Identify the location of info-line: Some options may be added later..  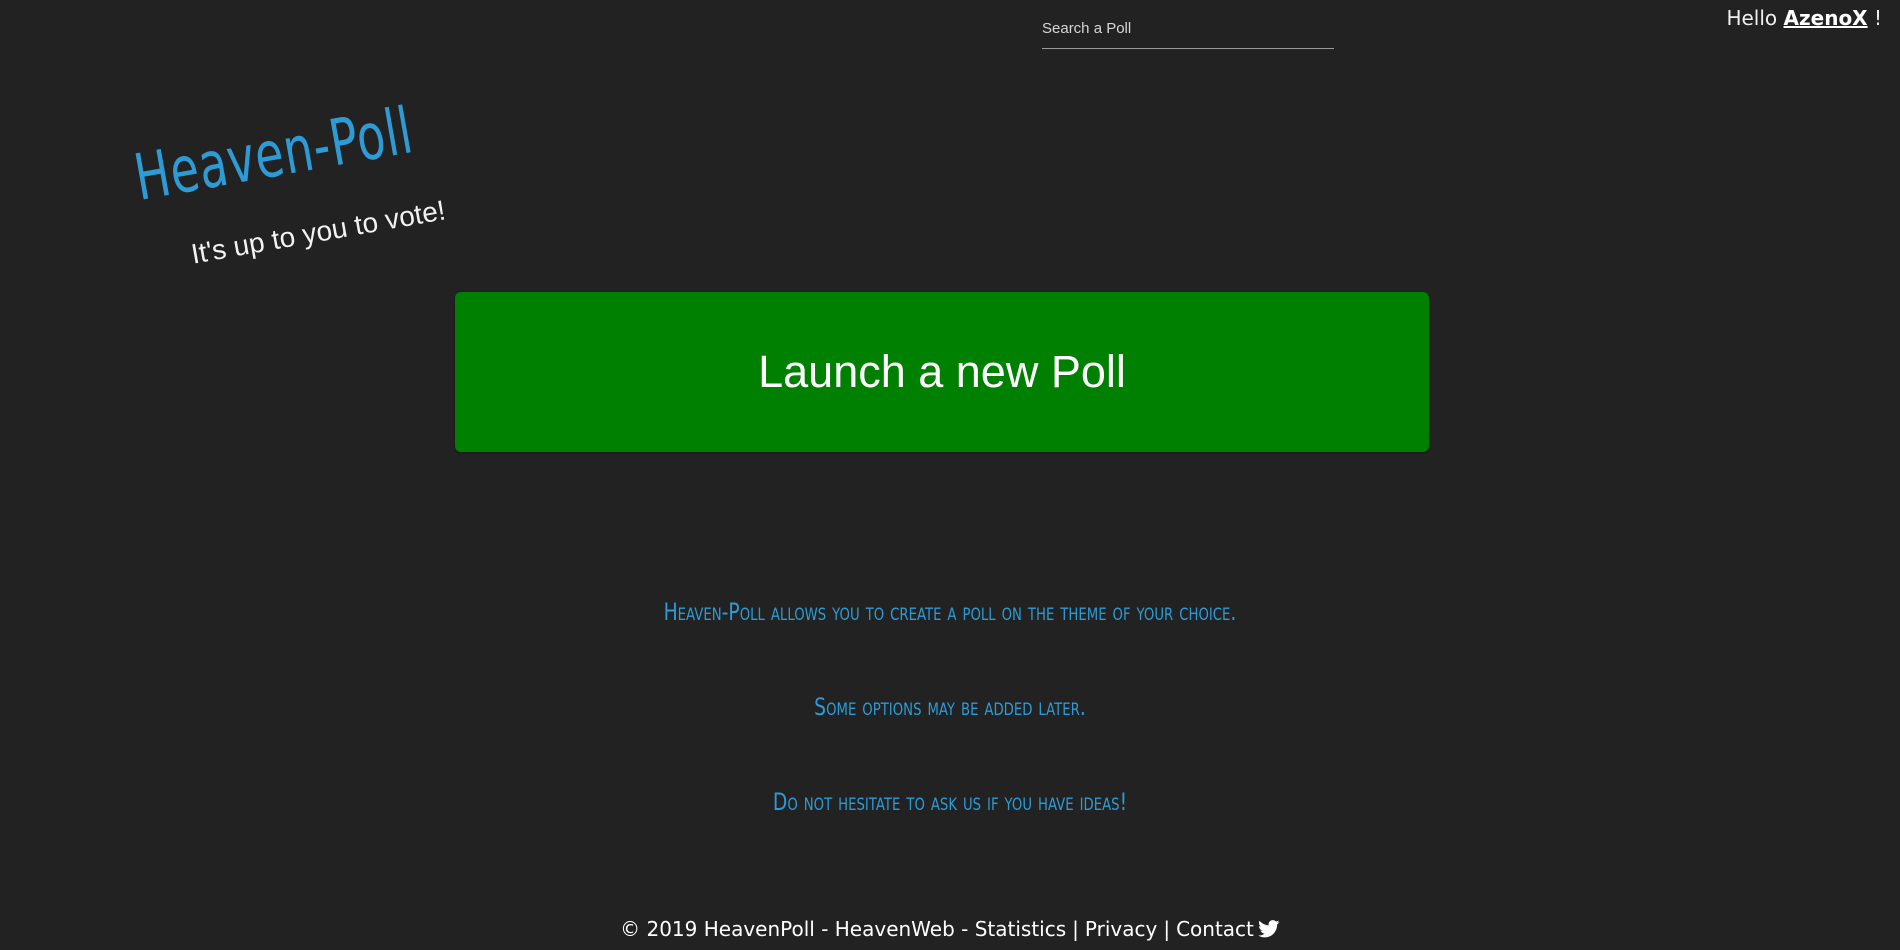
(950, 707).